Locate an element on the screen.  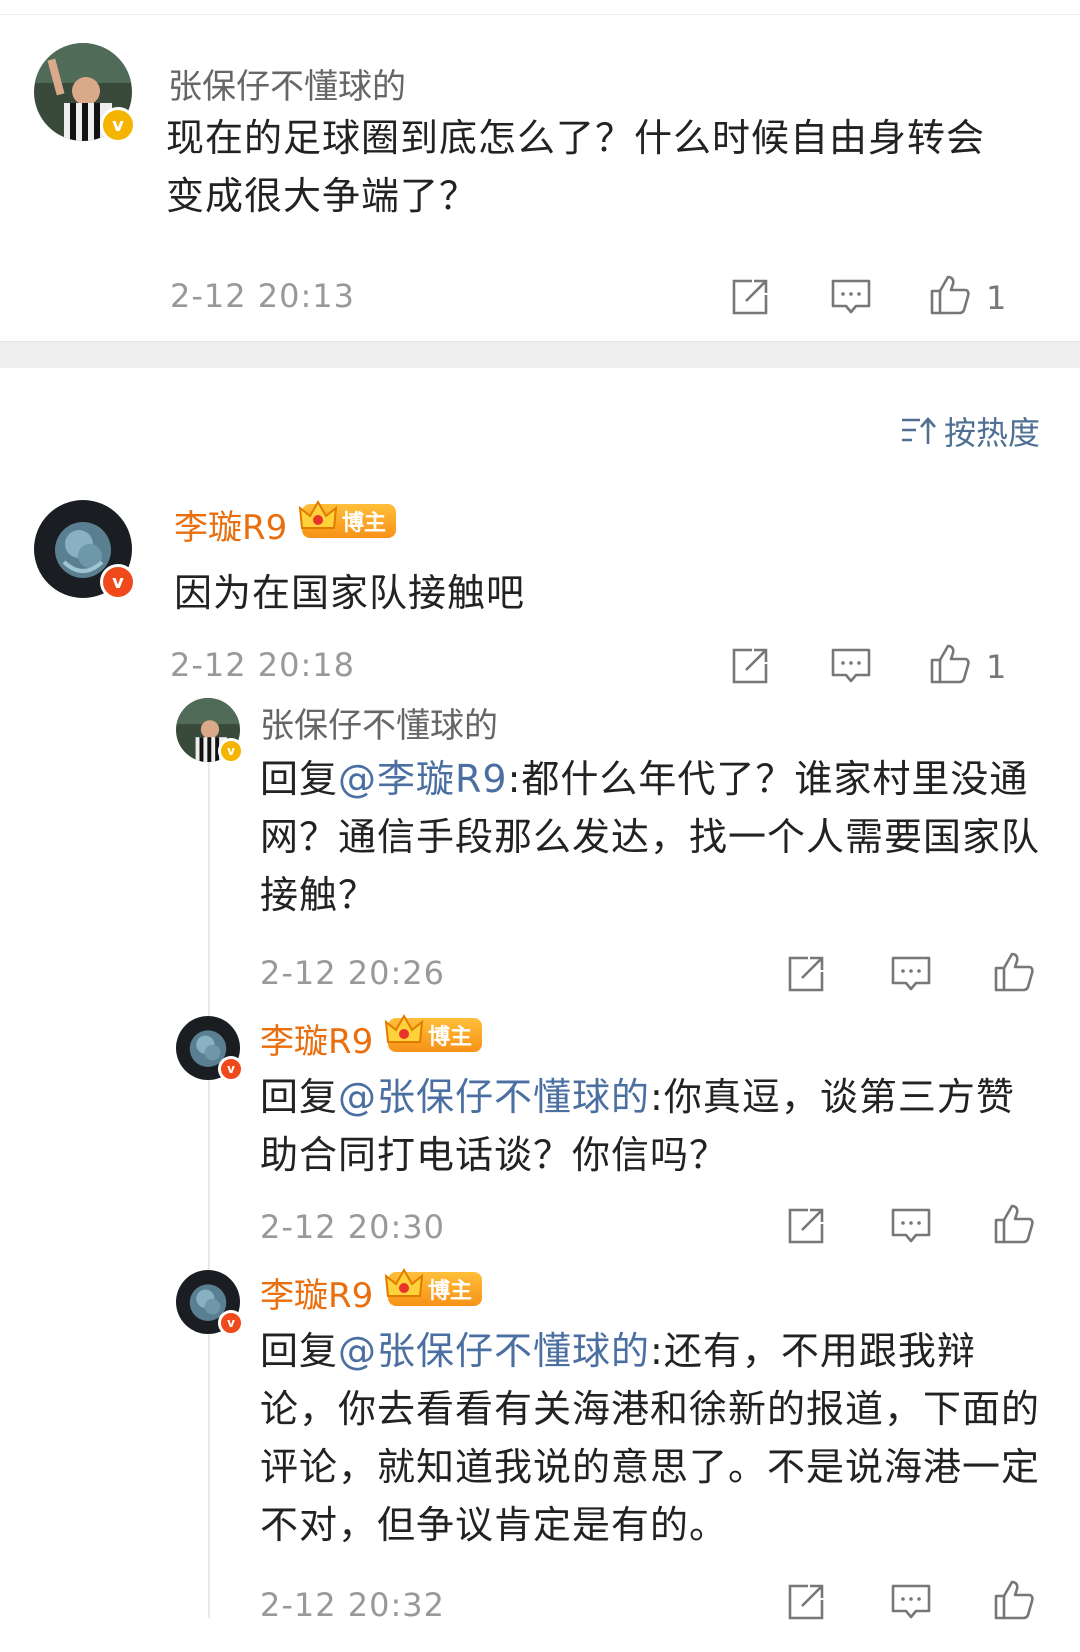
section-divider is located at coordinates (540, 354).